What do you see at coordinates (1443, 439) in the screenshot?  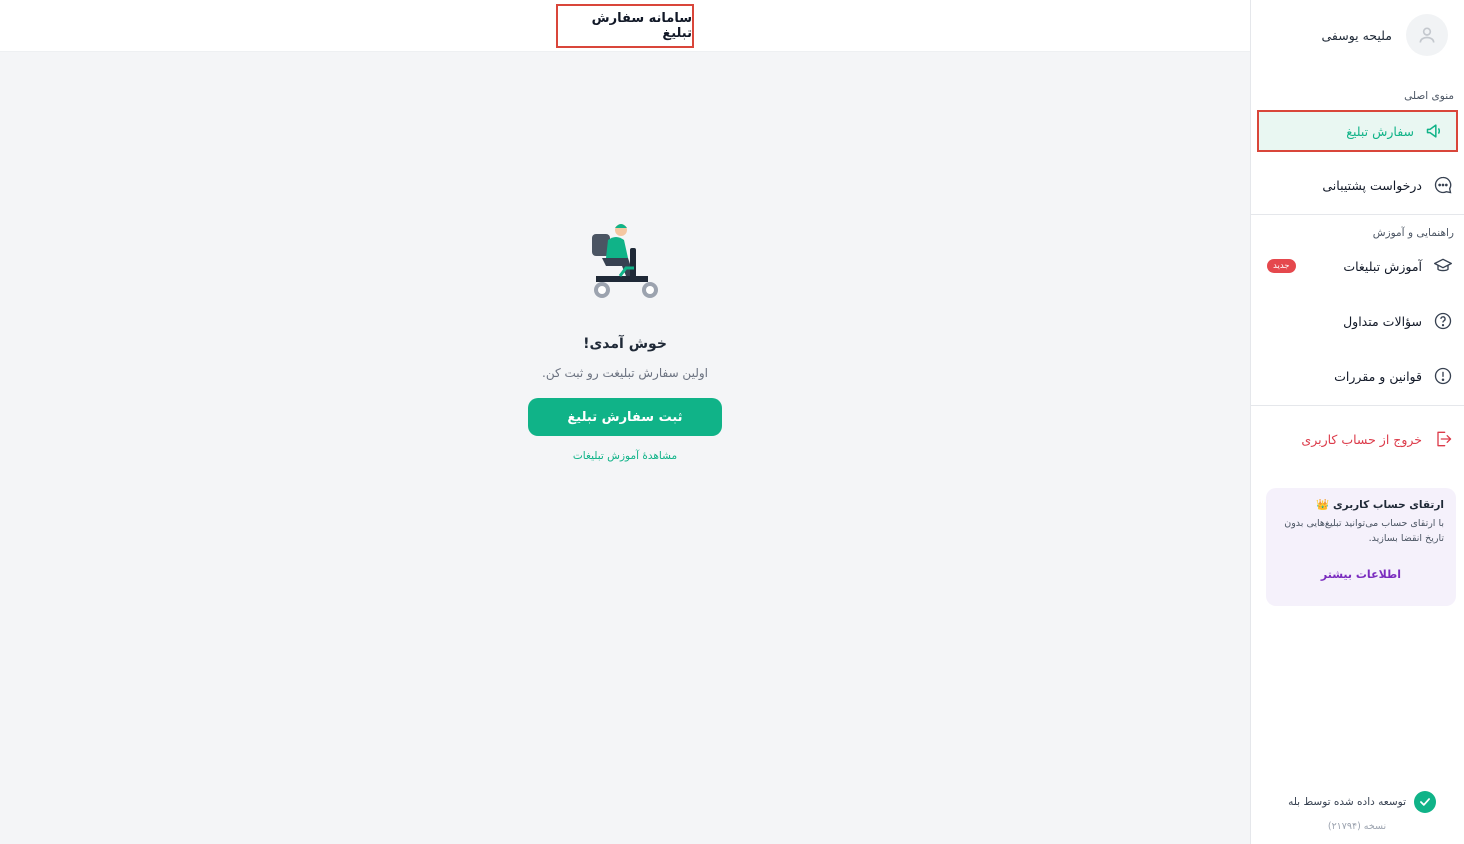 I see `logout-icon` at bounding box center [1443, 439].